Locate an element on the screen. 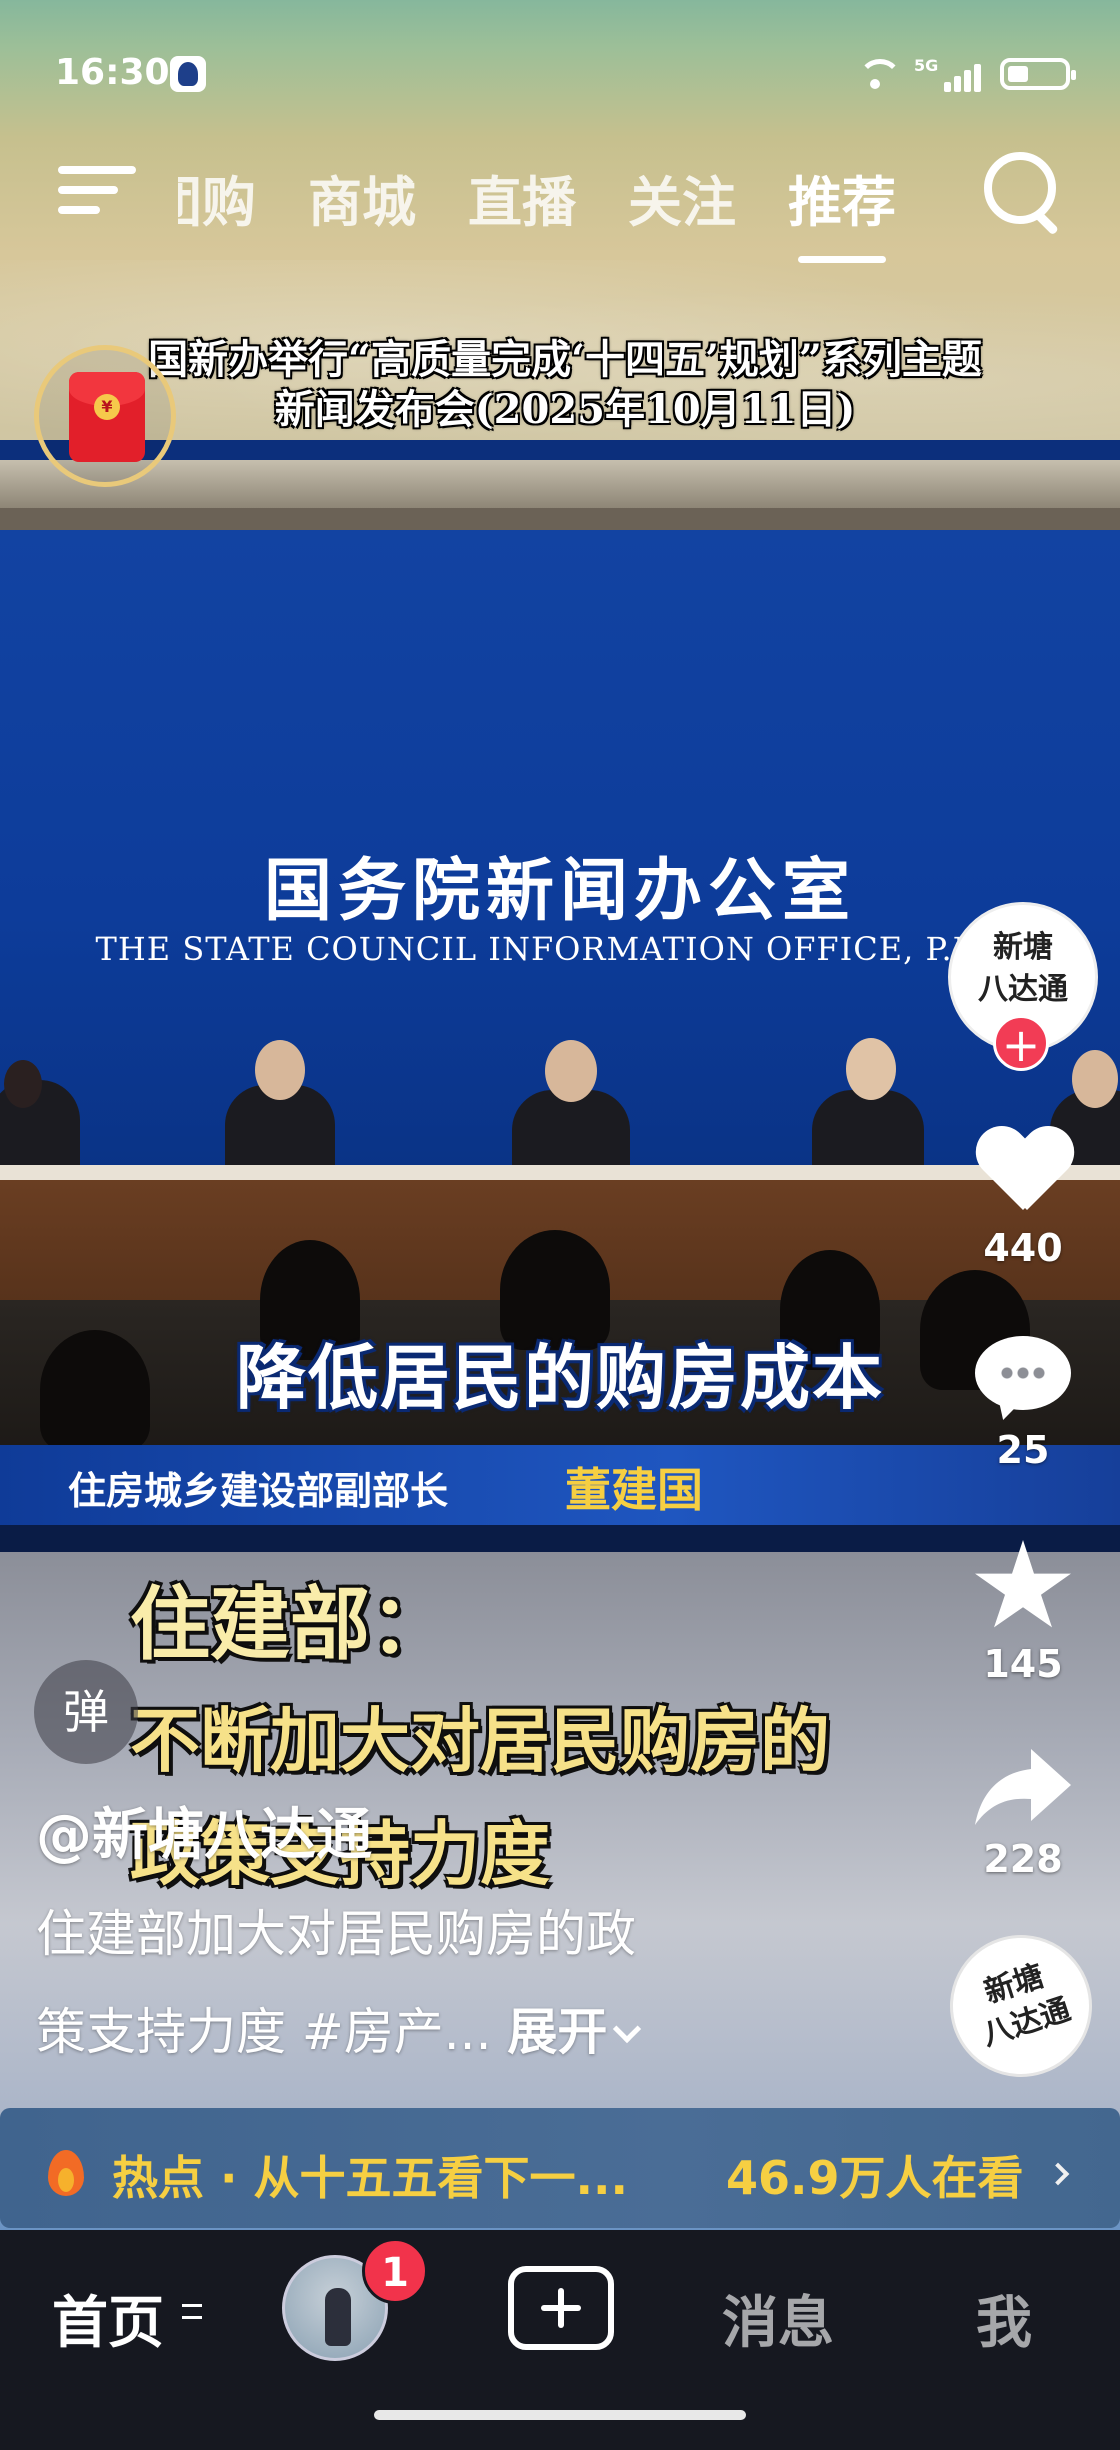 Image resolution: width=1120 pixels, height=2450 pixels. author-name-link: @新塘八达通 is located at coordinates (204, 1830).